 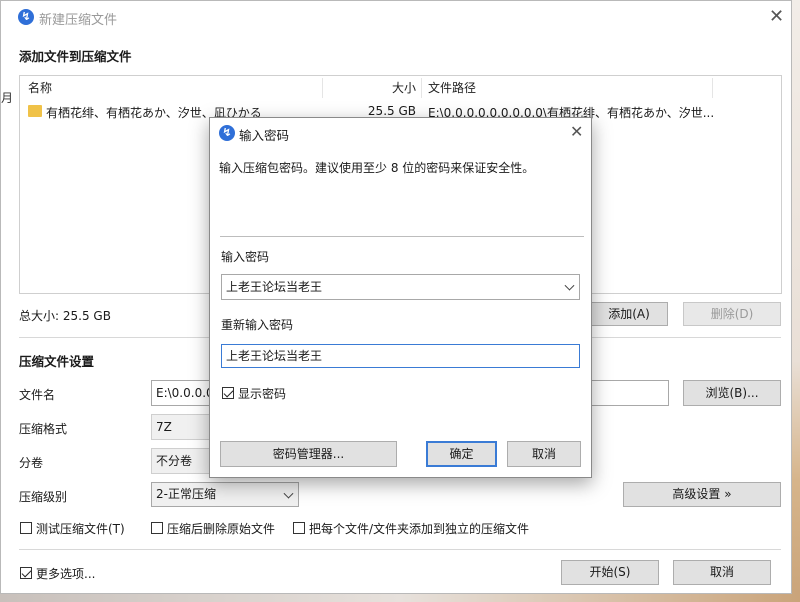 I want to click on dialog-title: 输入密码, so click(x=264, y=135).